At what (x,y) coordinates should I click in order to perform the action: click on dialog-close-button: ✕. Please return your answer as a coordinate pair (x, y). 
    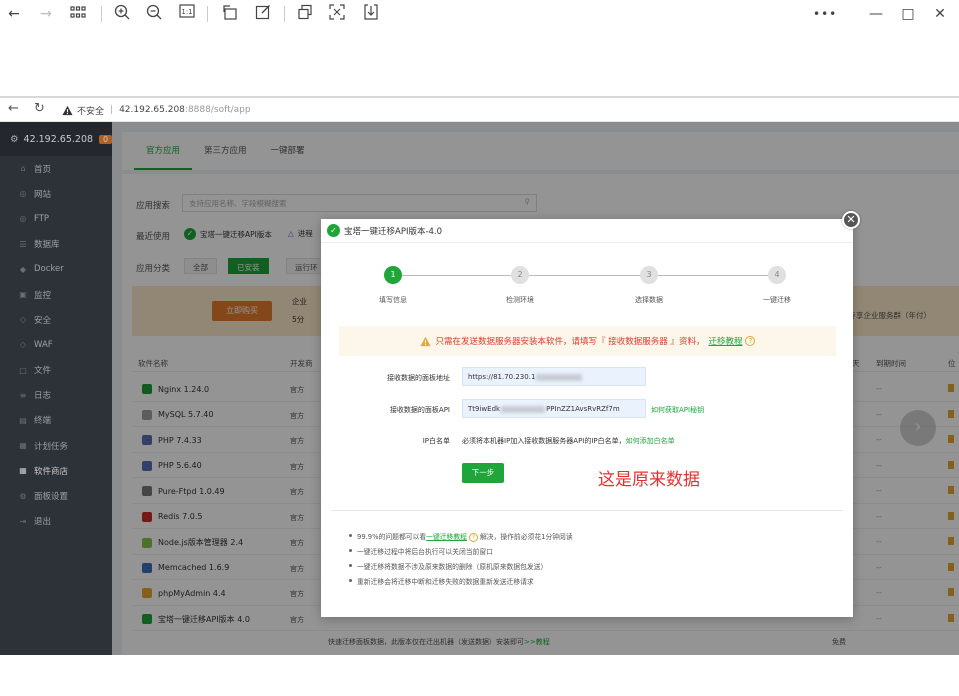
    Looking at the image, I should click on (851, 220).